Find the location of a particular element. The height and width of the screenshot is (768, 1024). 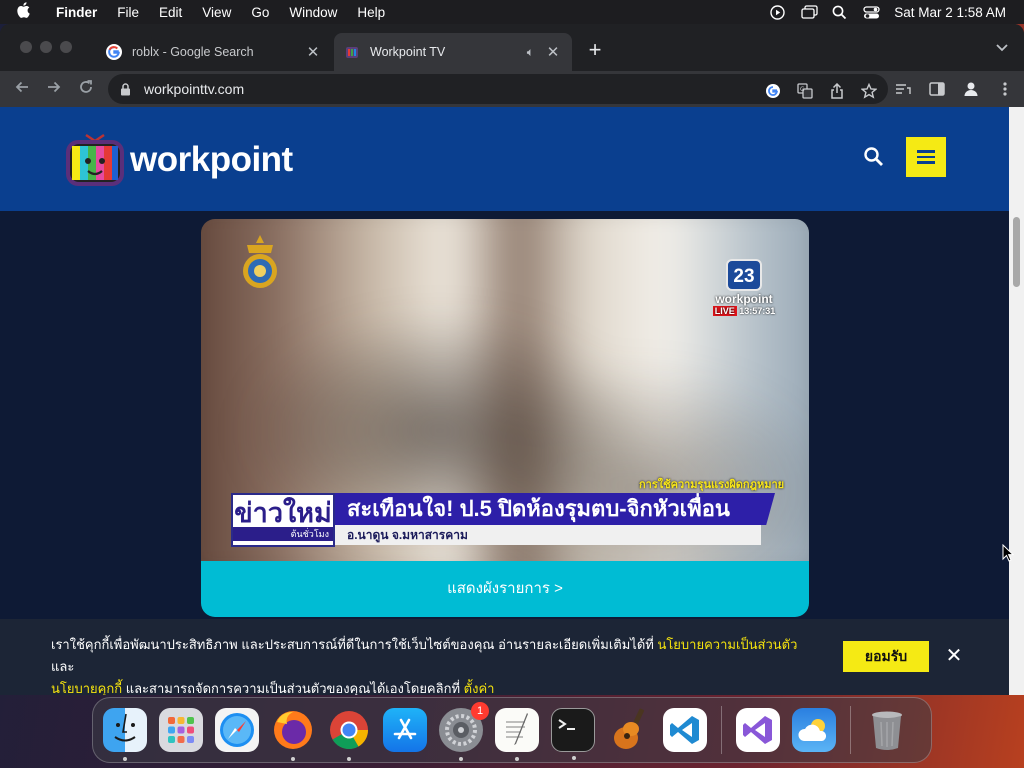

page-scrollbar is located at coordinates (1016, 401).